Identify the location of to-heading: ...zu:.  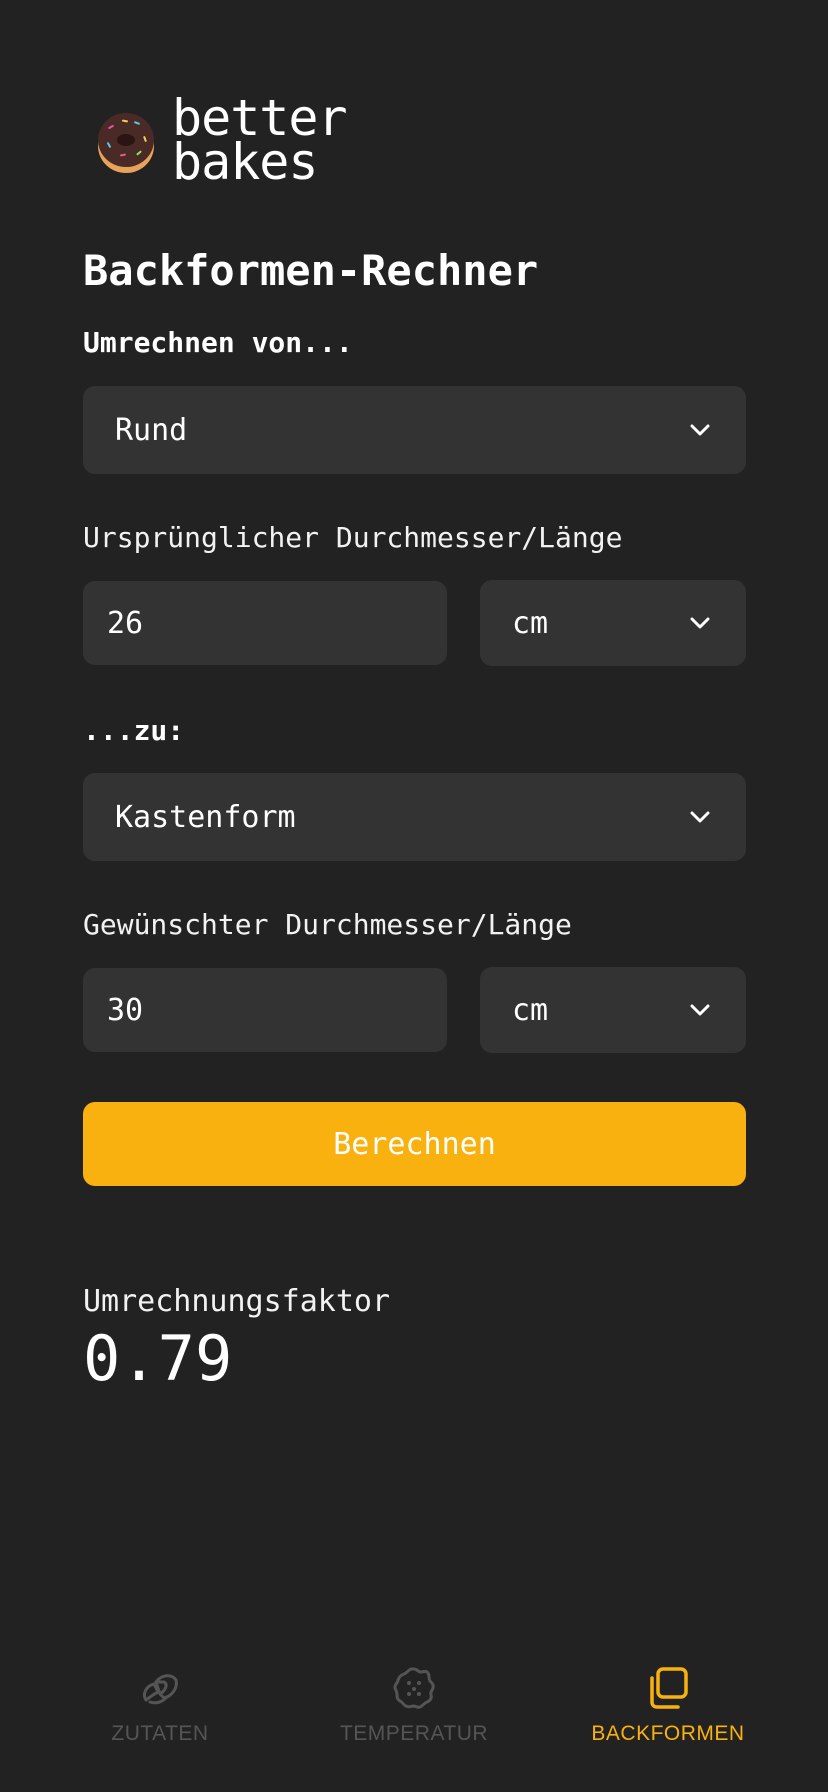
(134, 730).